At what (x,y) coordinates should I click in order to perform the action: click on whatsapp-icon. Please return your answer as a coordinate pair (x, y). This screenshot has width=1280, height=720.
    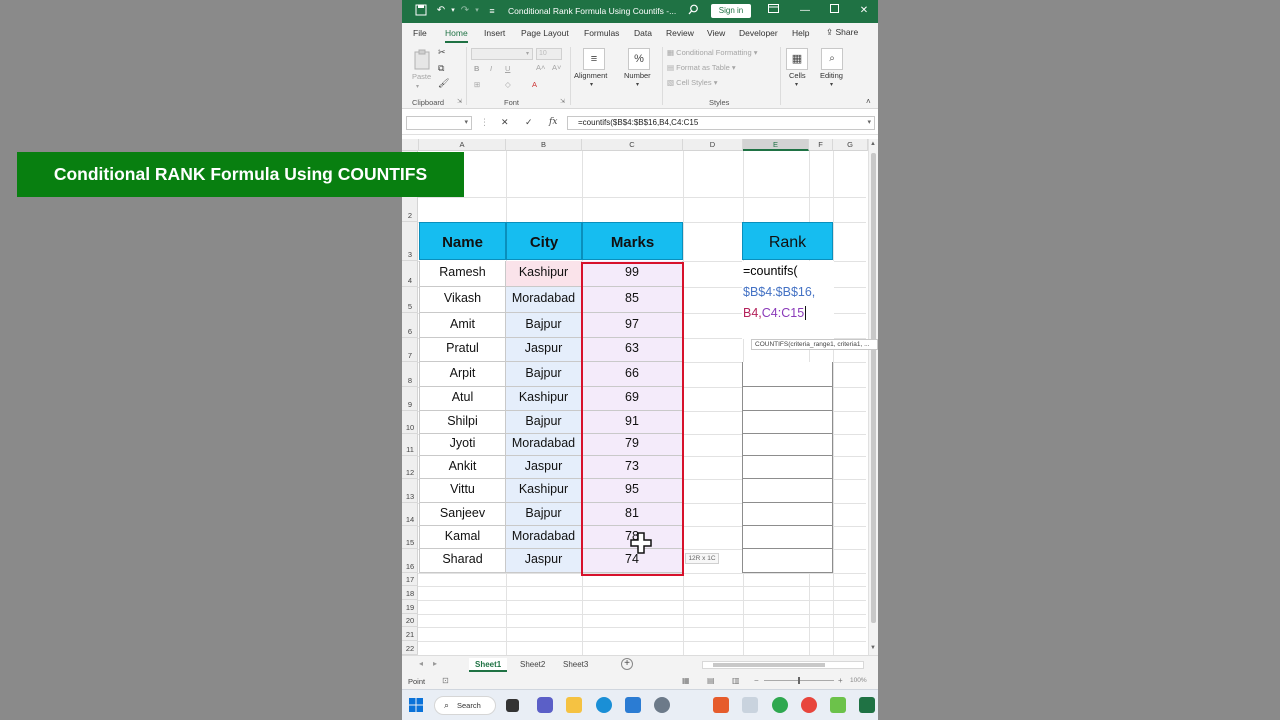
    Looking at the image, I should click on (780, 705).